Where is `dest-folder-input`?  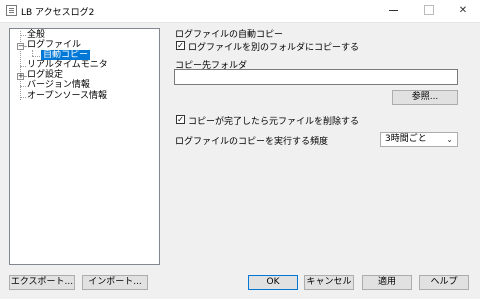 dest-folder-input is located at coordinates (316, 77).